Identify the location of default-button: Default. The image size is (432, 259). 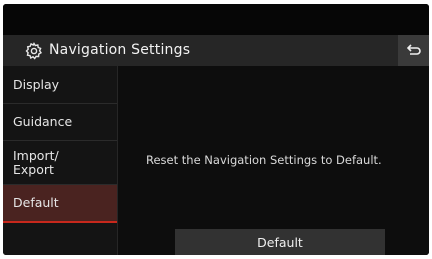
(280, 242).